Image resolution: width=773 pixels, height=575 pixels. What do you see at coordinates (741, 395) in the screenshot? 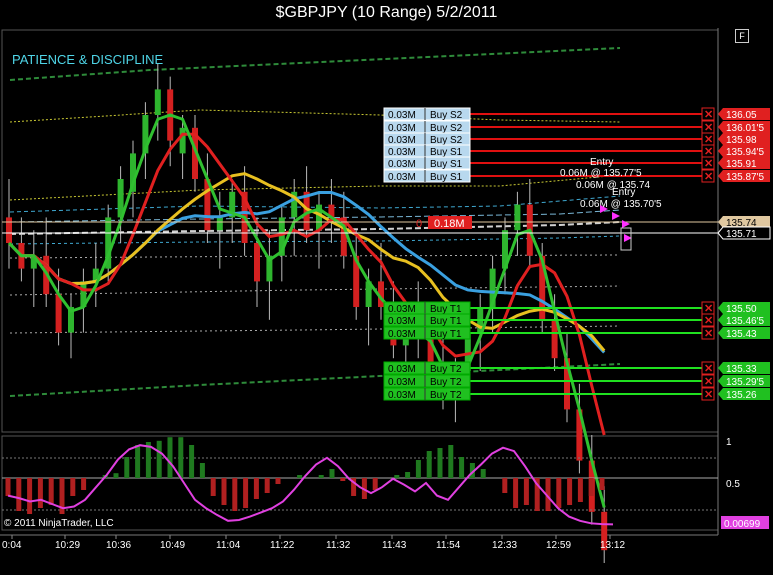
I see `price-tag-label: 135.26` at bounding box center [741, 395].